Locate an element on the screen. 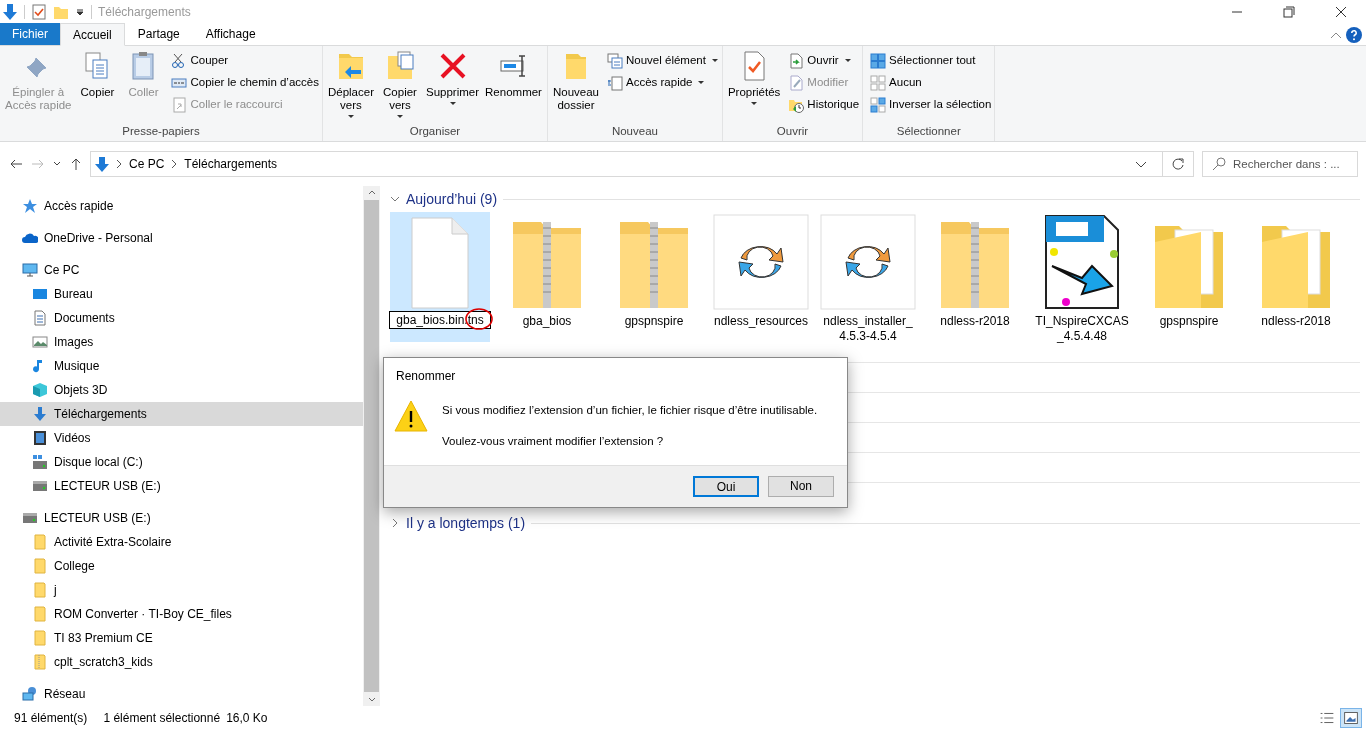 The width and height of the screenshot is (1366, 730). ribbon-button: Nouveau dossier is located at coordinates (575, 81).